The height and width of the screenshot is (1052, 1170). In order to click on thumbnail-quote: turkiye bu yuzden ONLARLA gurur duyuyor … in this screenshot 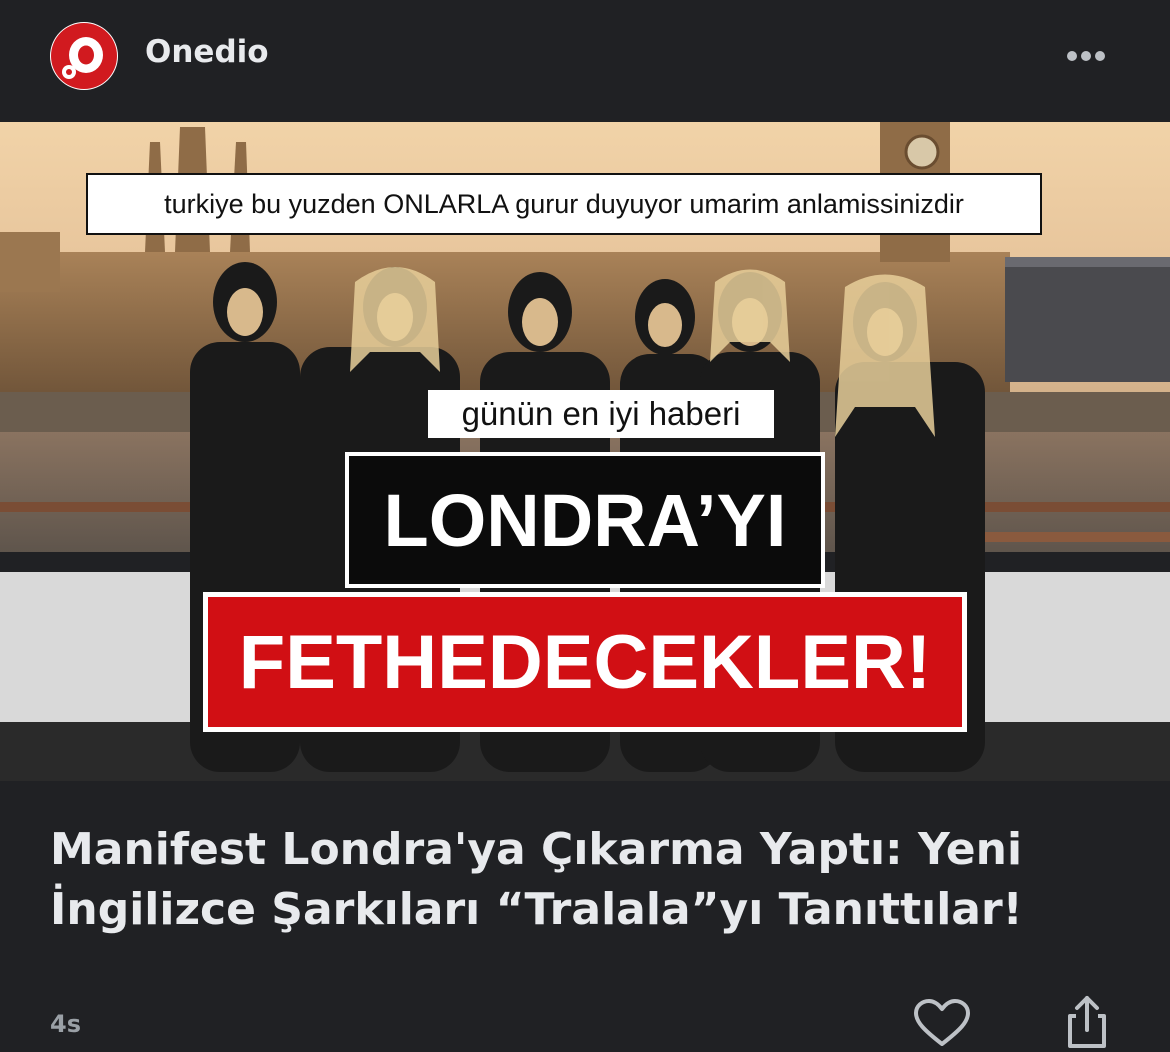, I will do `click(564, 204)`.